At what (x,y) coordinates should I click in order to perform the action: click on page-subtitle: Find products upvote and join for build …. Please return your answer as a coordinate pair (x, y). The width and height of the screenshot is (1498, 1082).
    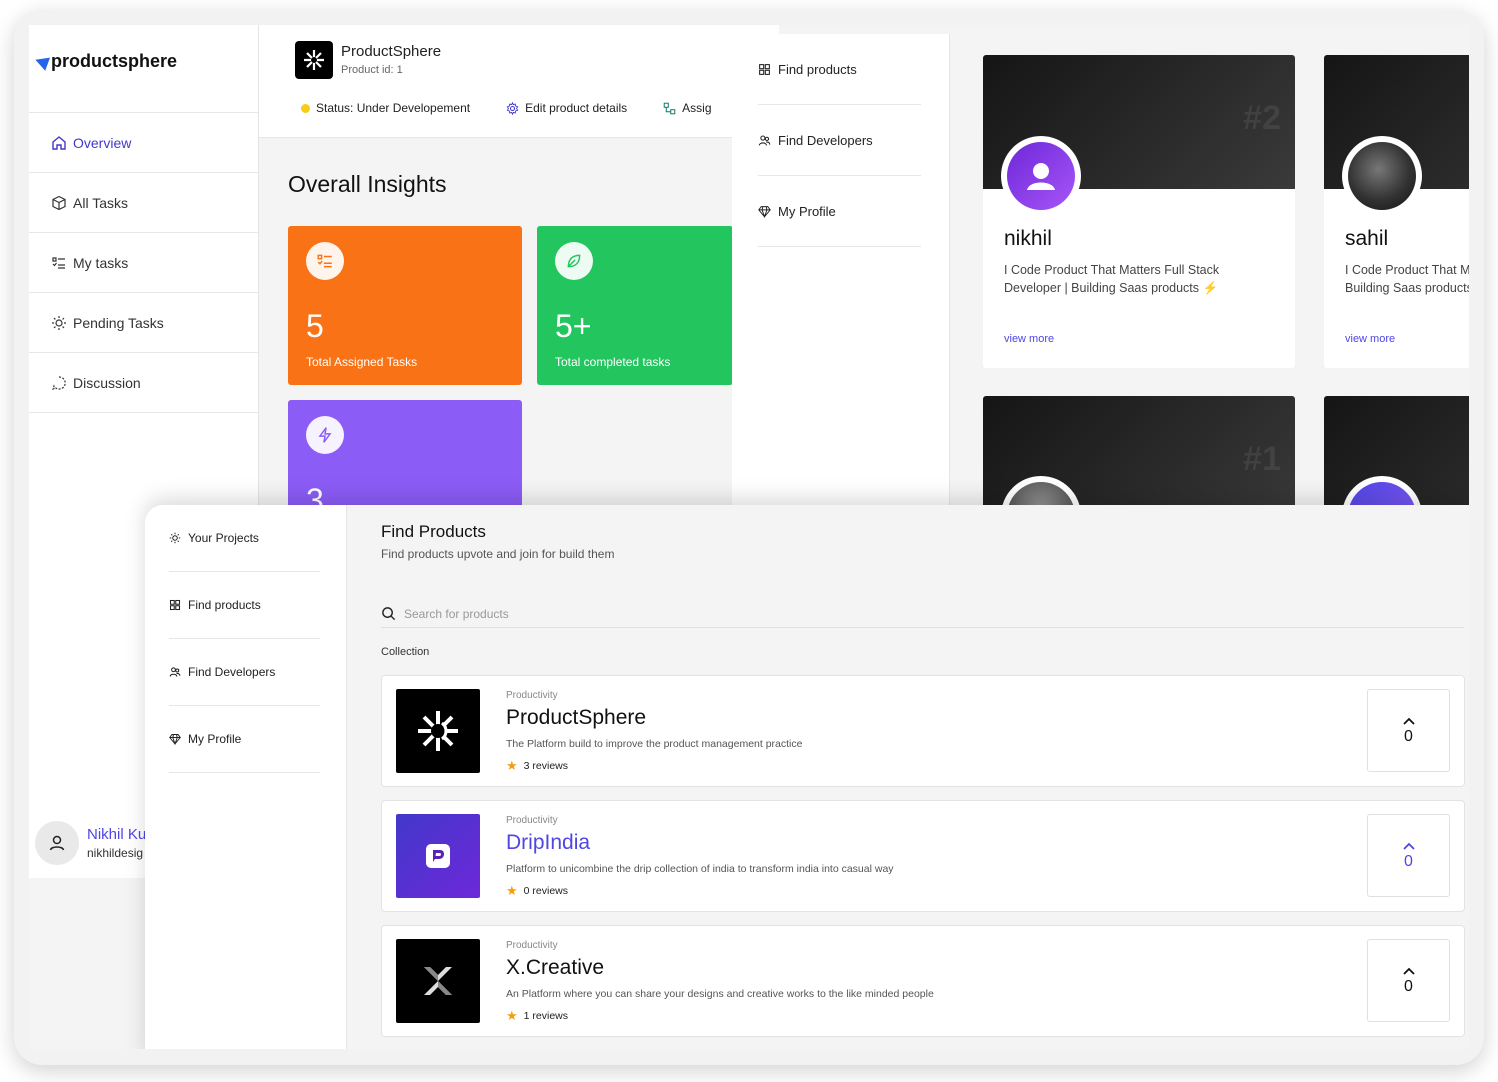
    Looking at the image, I should click on (498, 554).